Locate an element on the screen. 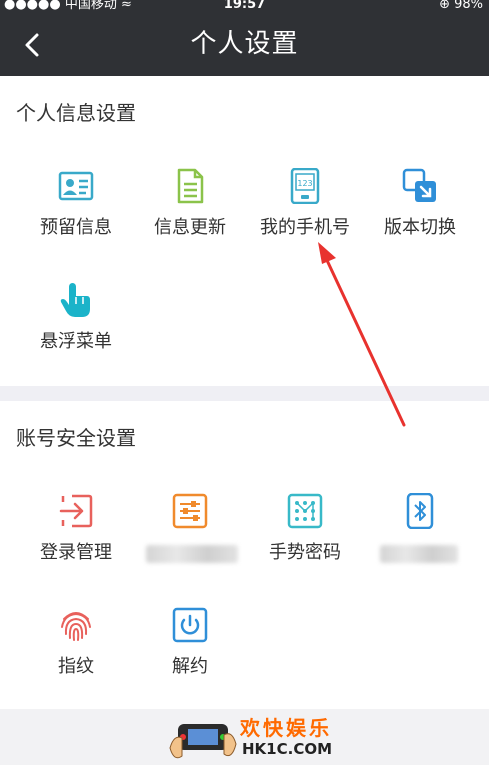 The image size is (489, 765). login-management-item: 登录管理 is located at coordinates (76, 538).